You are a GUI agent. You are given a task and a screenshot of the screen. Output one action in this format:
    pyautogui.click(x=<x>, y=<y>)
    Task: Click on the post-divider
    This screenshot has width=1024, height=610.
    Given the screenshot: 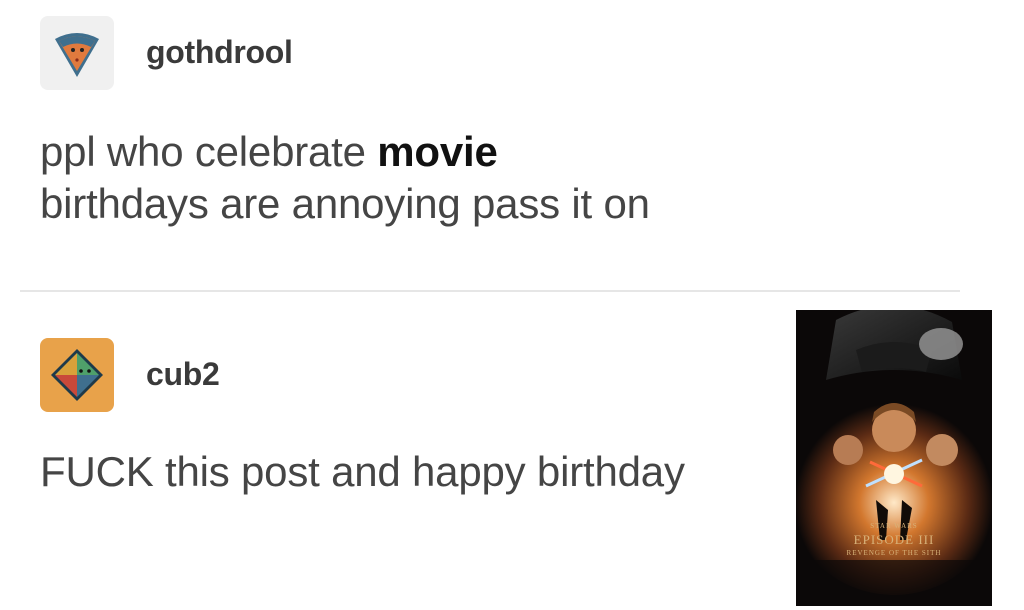 What is the action you would take?
    pyautogui.click(x=490, y=291)
    